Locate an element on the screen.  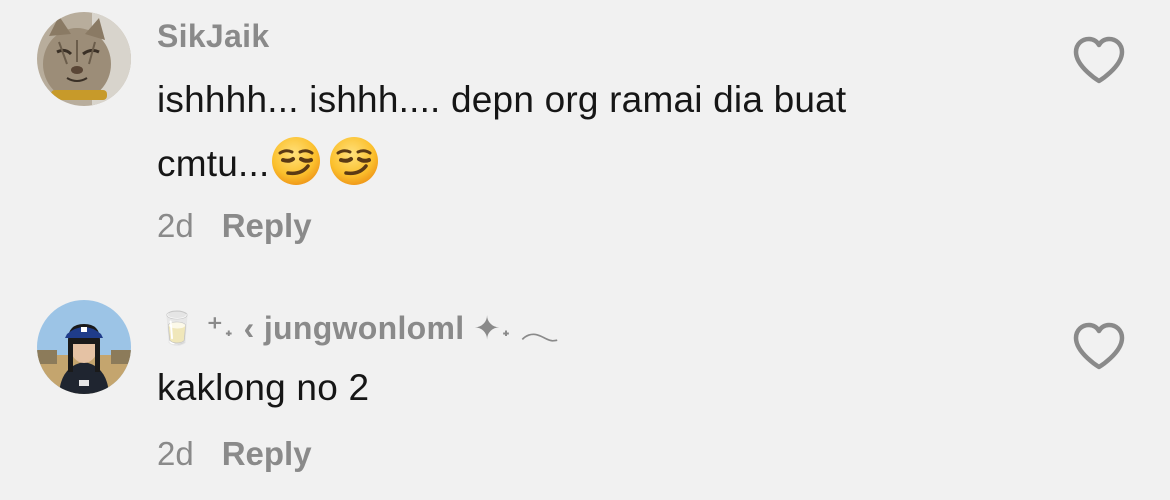
person-avatar-icon is located at coordinates (84, 347).